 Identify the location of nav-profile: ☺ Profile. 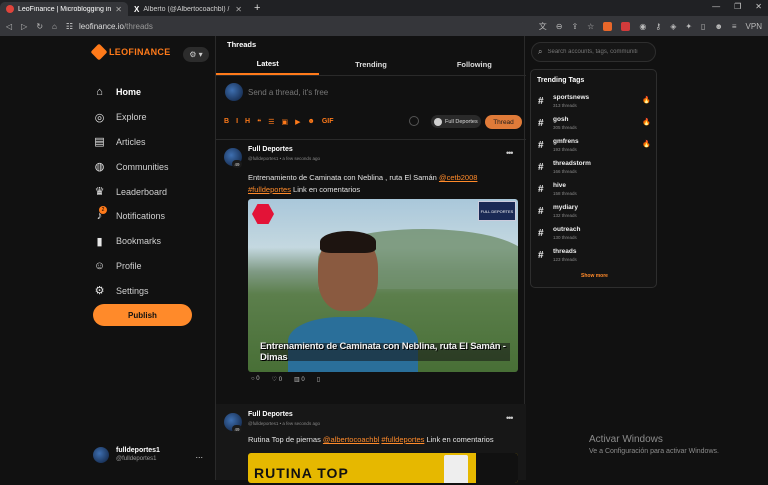
(131, 266).